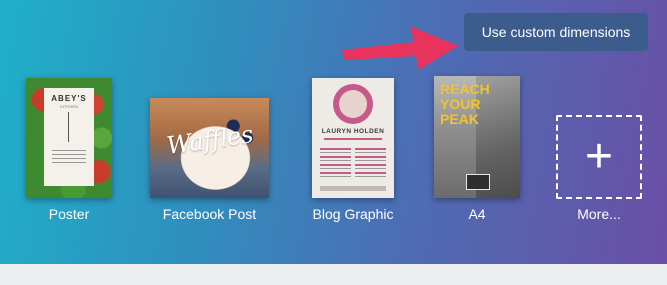 This screenshot has height=285, width=667. Describe the element at coordinates (69, 106) in the screenshot. I see `poster-thumb-subtitle: KITCHEN` at that location.